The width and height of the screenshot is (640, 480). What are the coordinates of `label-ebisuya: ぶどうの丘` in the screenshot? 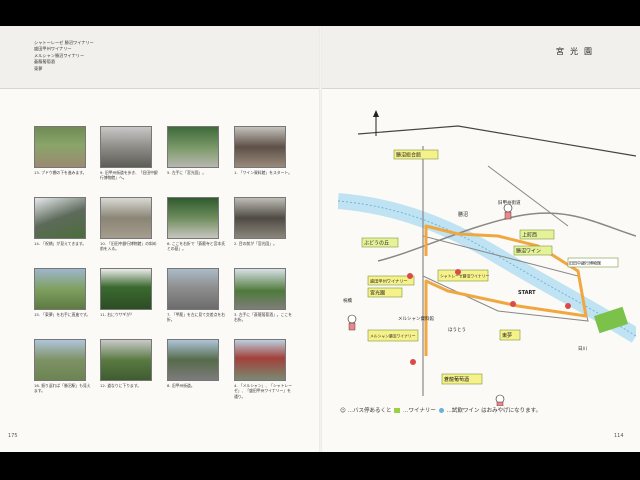 It's located at (380, 242).